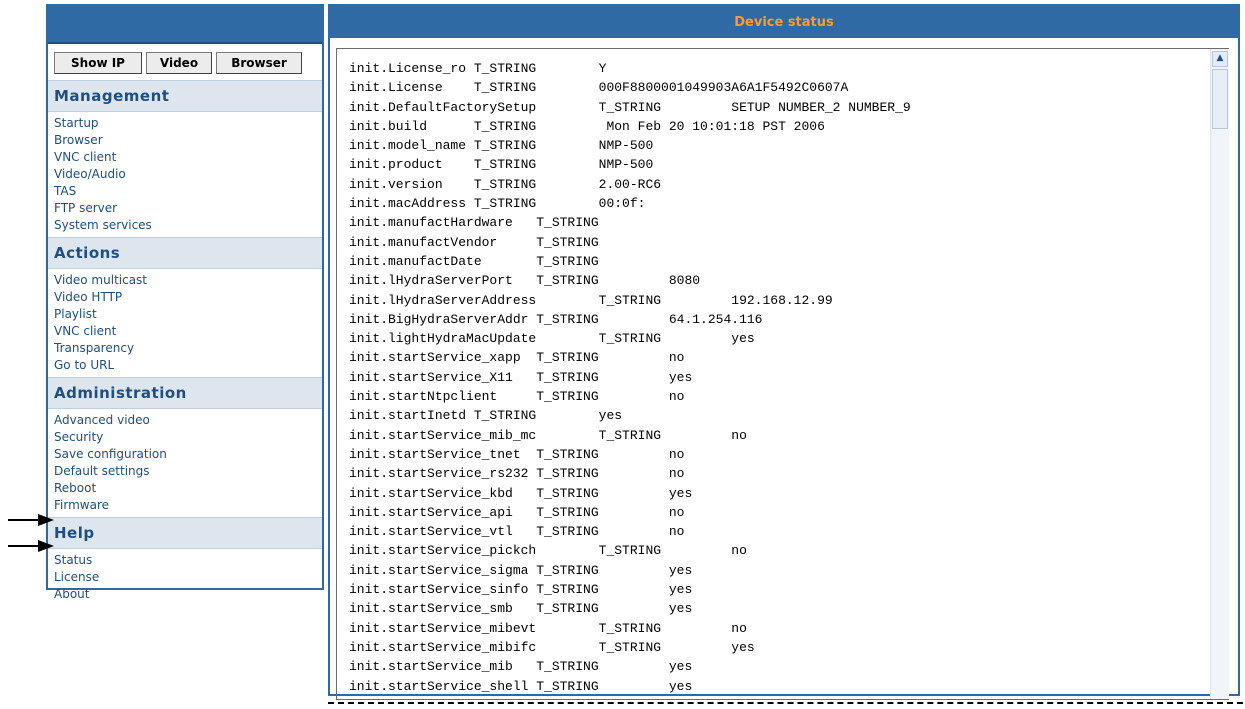  Describe the element at coordinates (1220, 59) in the screenshot. I see `scroll-up-icon: ▲` at that location.